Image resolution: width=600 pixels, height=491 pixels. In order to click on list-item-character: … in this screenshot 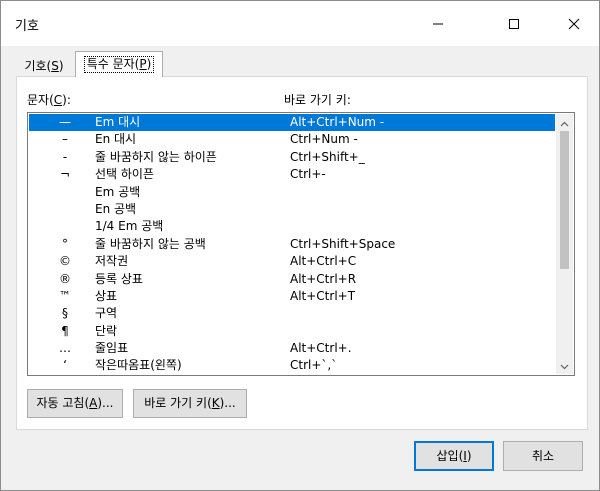, I will do `click(65, 348)`.